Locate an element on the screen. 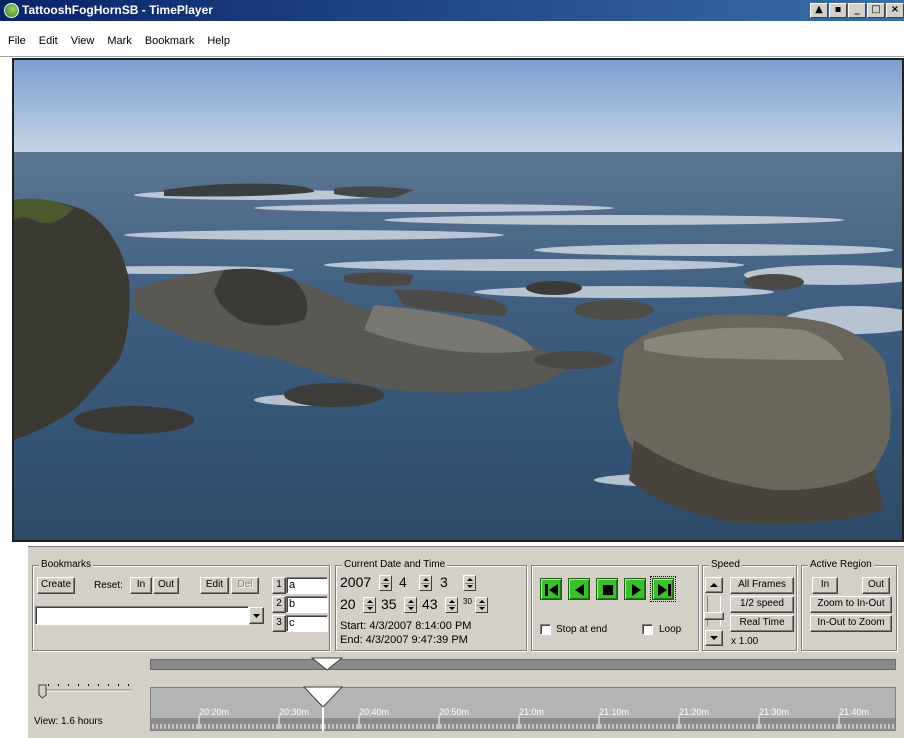  menu-bar: File Edit View Mark Bookmark Help is located at coordinates (452, 39).